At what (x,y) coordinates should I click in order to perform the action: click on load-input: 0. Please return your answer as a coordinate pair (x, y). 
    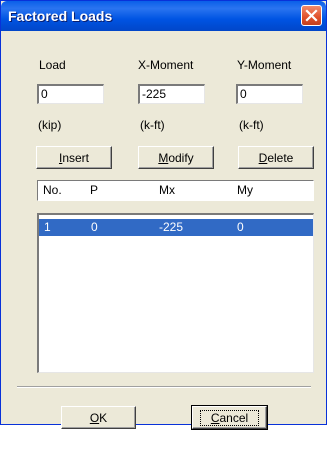
    Looking at the image, I should click on (70, 94).